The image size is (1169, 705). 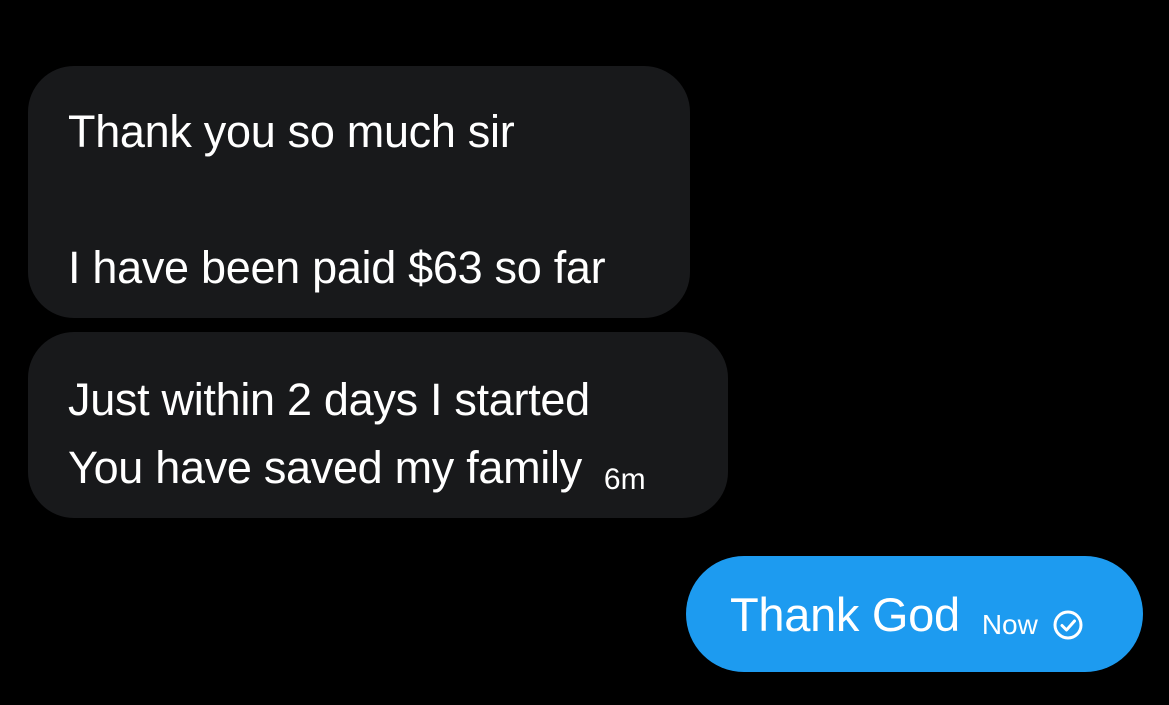 What do you see at coordinates (325, 467) in the screenshot?
I see `message-text: You have saved my family` at bounding box center [325, 467].